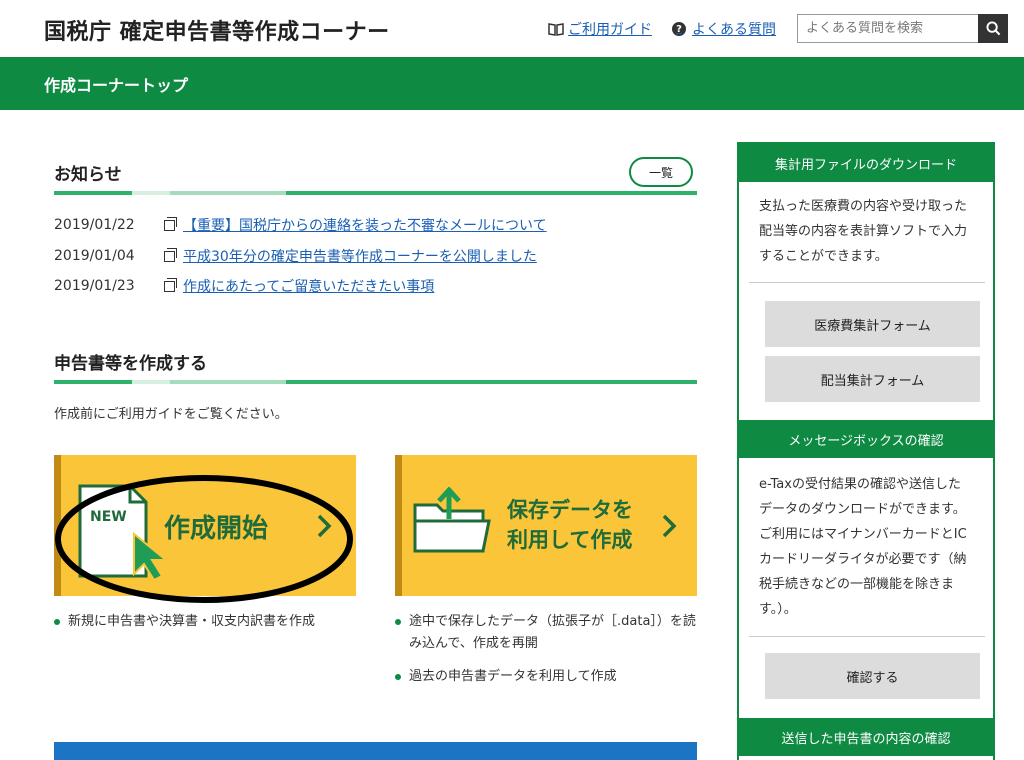  Describe the element at coordinates (734, 30) in the screenshot. I see `faq-link-label: よくある質問` at that location.